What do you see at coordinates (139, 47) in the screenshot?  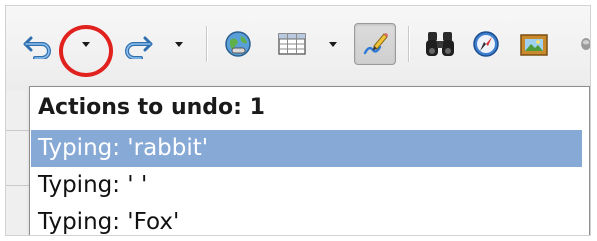 I see `redo-icon` at bounding box center [139, 47].